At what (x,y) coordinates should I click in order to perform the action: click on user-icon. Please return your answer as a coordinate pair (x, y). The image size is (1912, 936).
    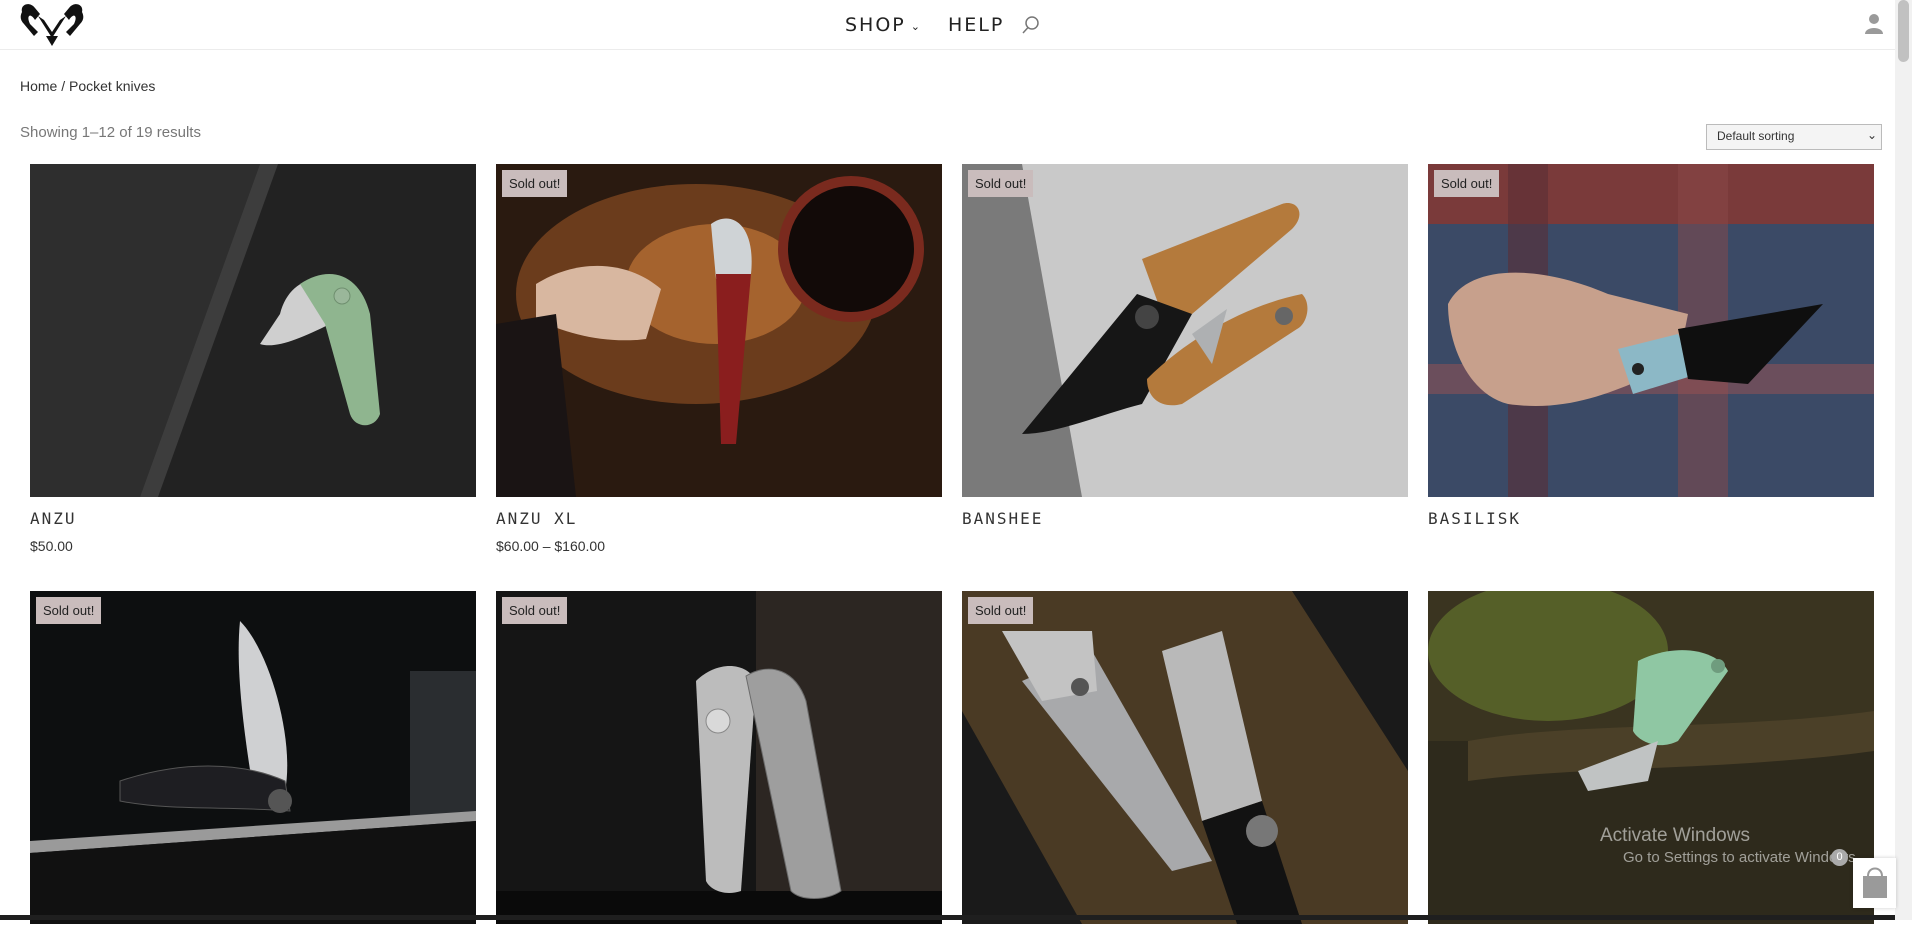
    Looking at the image, I should click on (1874, 24).